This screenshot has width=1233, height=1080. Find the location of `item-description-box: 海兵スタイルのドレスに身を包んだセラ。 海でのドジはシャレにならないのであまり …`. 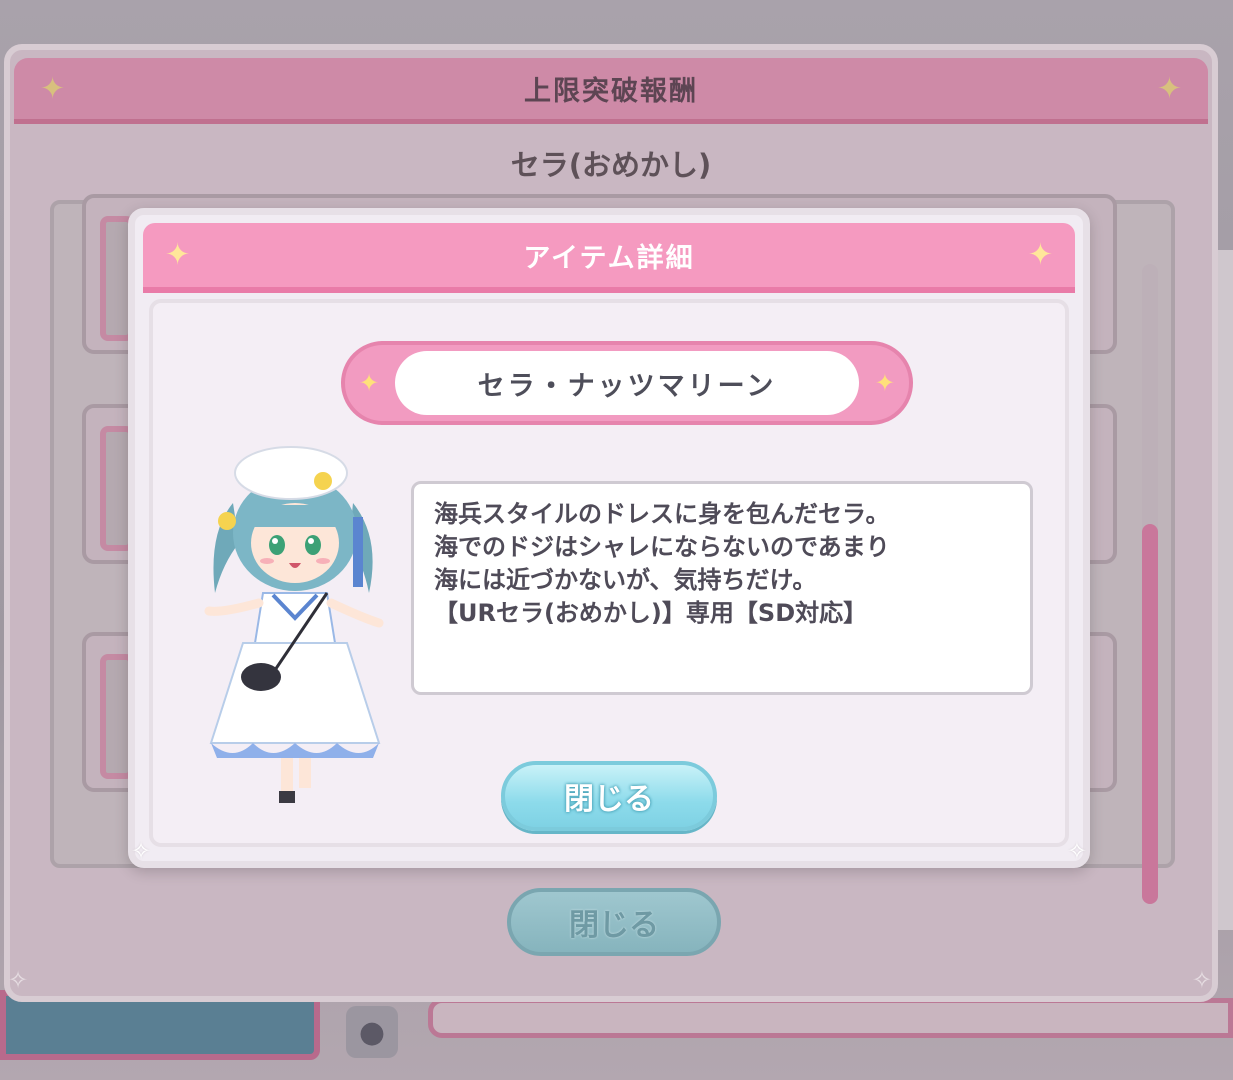

item-description-box: 海兵スタイルのドレスに身を包んだセラ。 海でのドジはシャレにならないのであまり … is located at coordinates (722, 588).